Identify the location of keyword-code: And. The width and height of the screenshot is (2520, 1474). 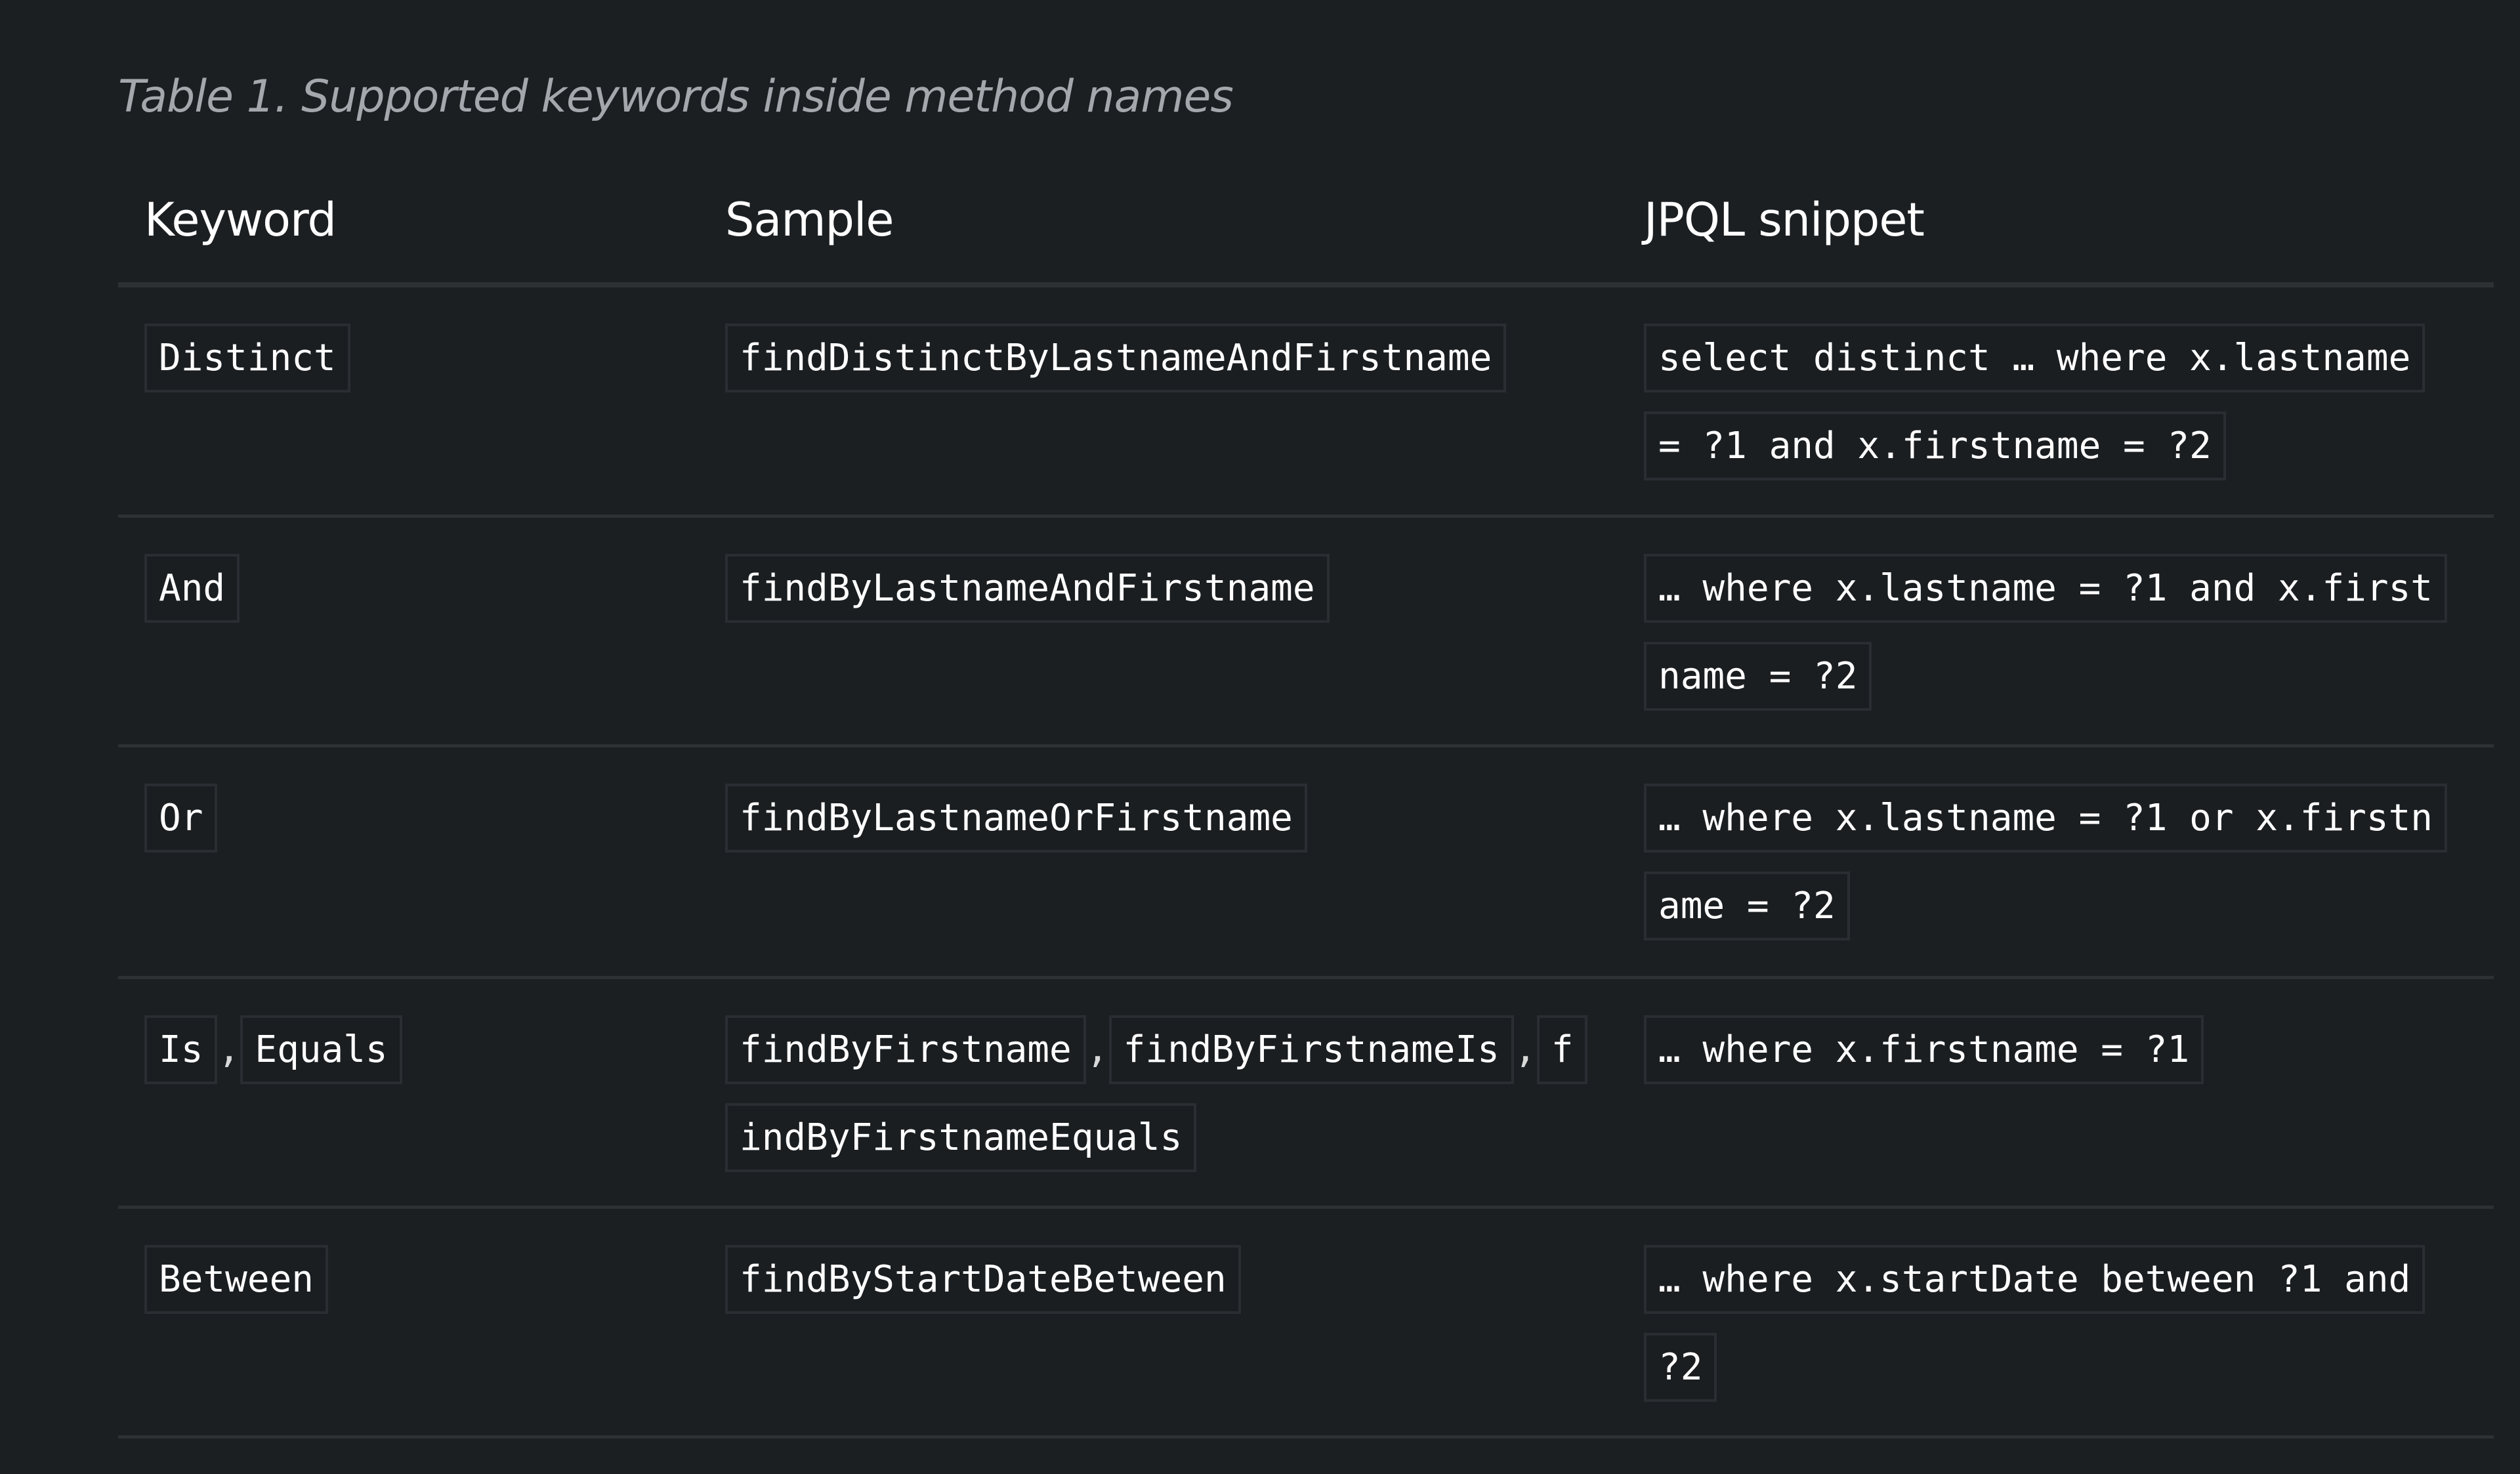
(192, 588).